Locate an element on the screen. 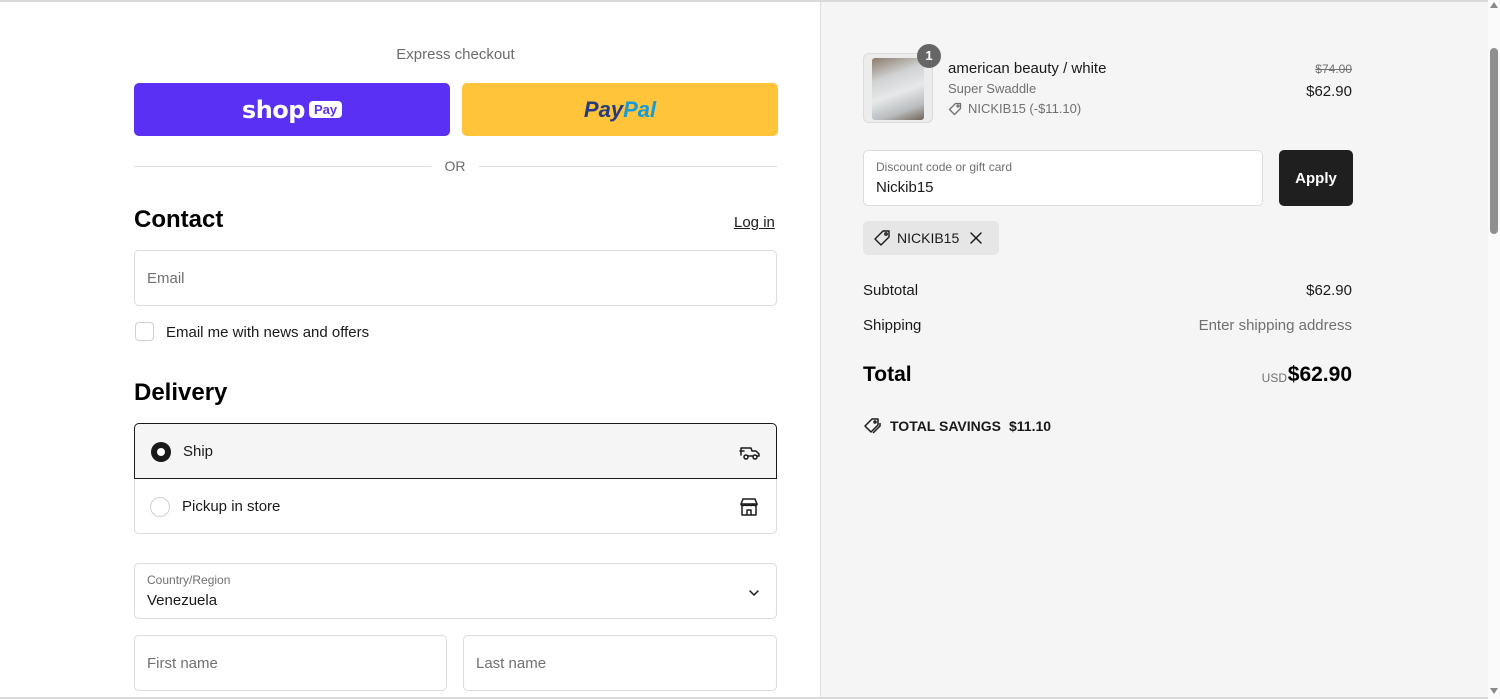 This screenshot has height=699, width=1500. paypal-logo-part2: Pal is located at coordinates (640, 109).